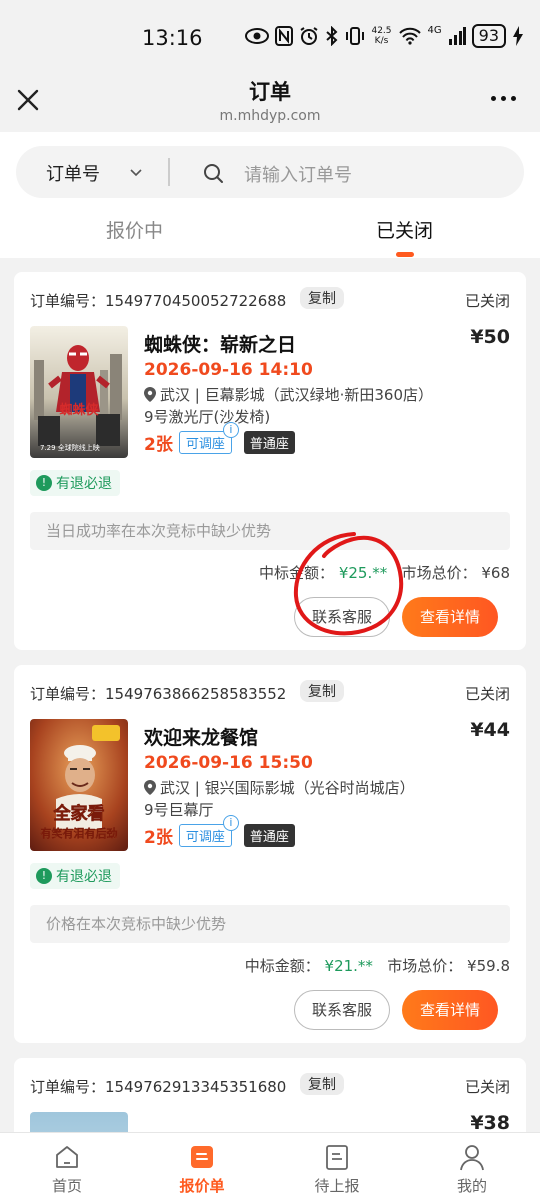  Describe the element at coordinates (270, 924) in the screenshot. I see `bid-notice: 价格在本次竞标中缺少优势` at that location.